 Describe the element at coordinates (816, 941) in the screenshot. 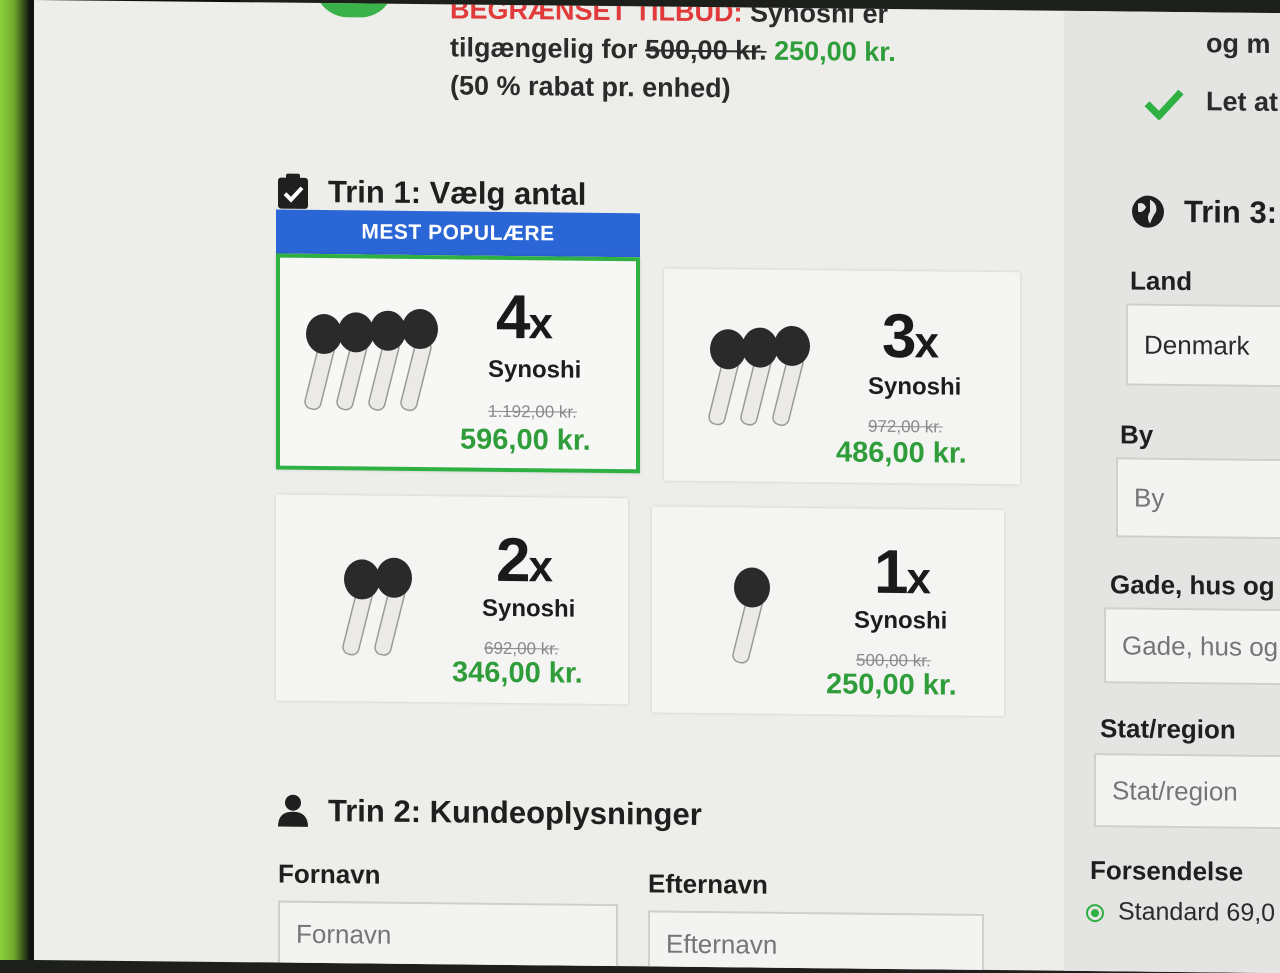

I see `last-name-field` at that location.